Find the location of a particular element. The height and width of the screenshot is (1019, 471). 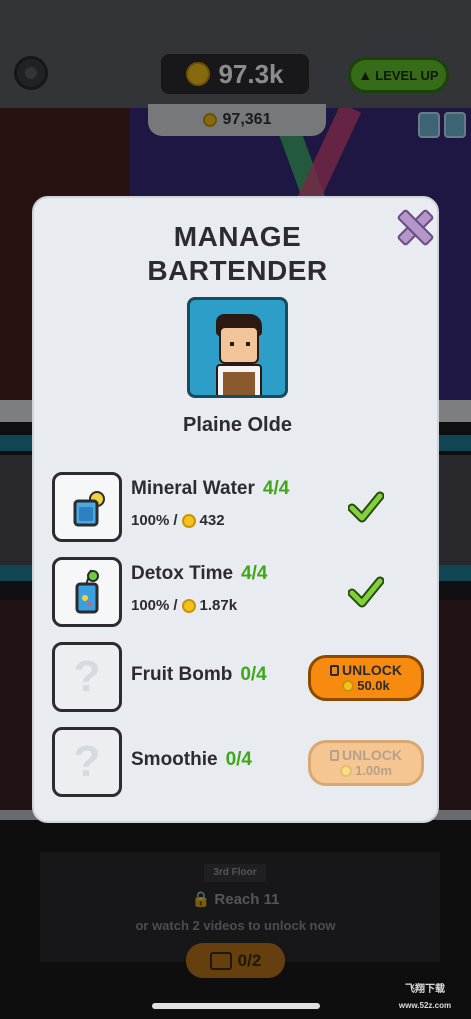

close-icon is located at coordinates (413, 225).